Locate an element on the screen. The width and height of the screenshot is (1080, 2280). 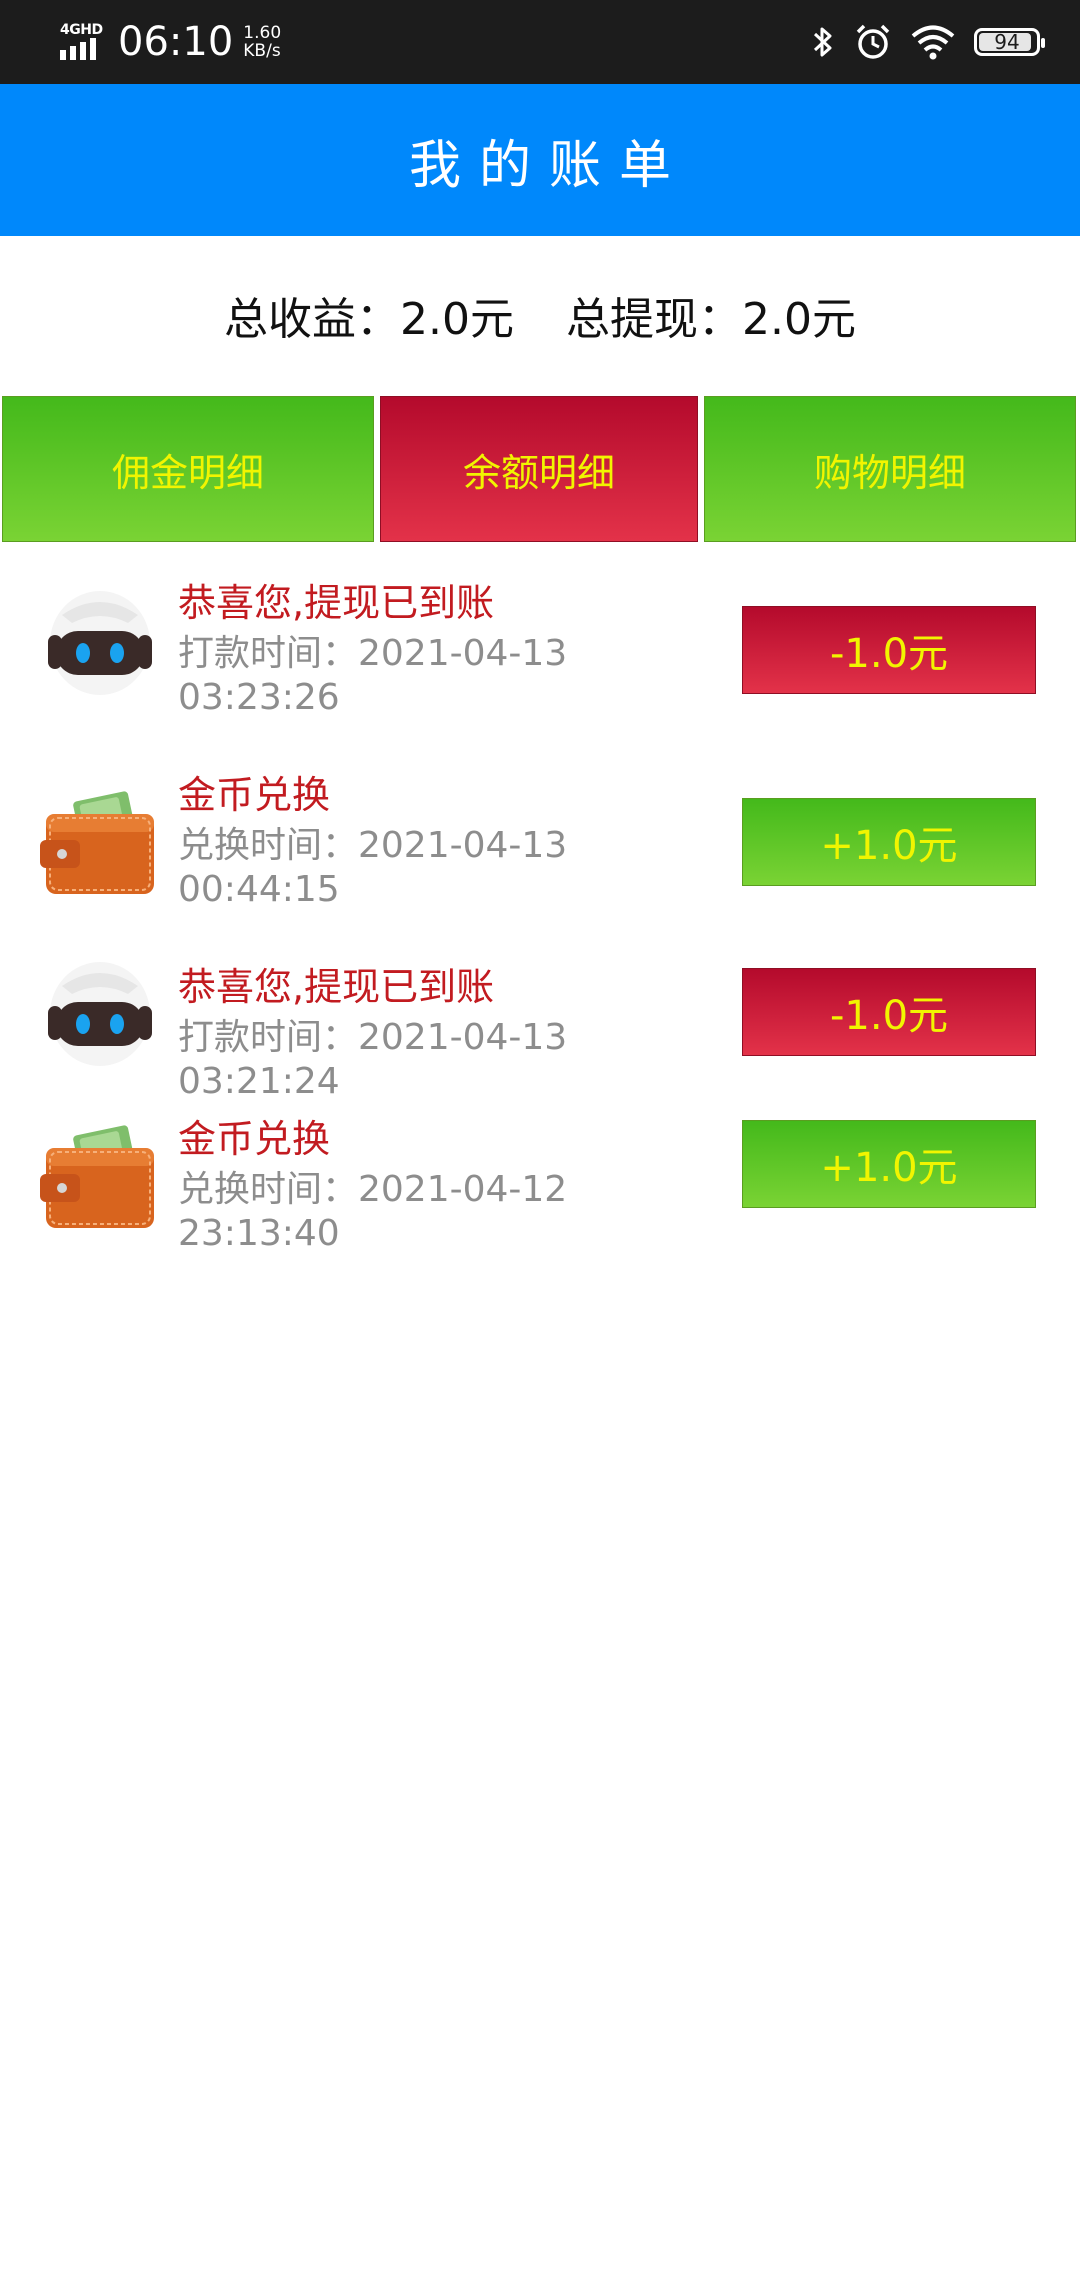
record-time: 兑换时间：2021-04-12 23:13:40 is located at coordinates (373, 1211).